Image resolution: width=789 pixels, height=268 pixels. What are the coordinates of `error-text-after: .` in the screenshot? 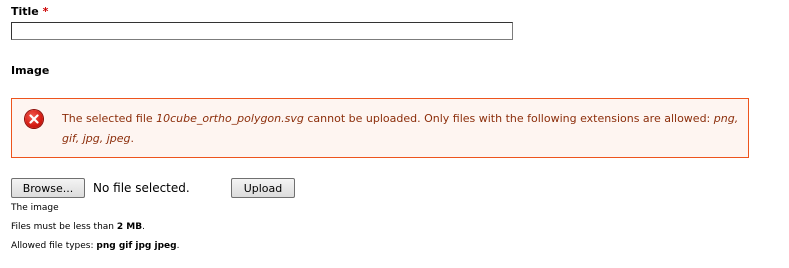 It's located at (132, 138).